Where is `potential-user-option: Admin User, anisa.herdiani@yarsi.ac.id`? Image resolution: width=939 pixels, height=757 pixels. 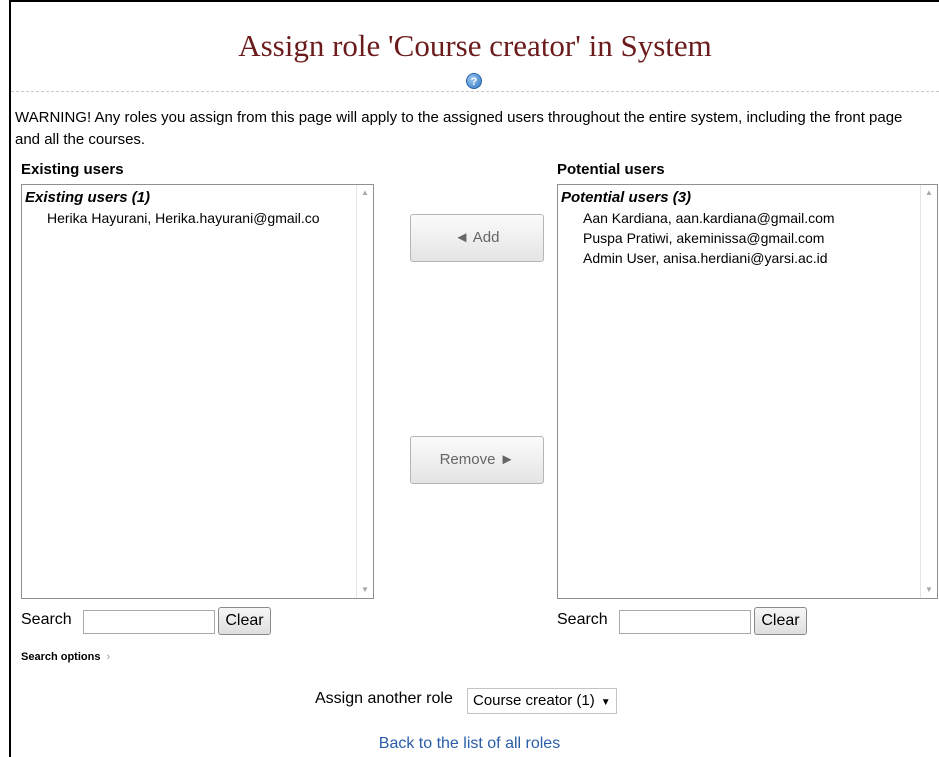 potential-user-option: Admin User, anisa.herdiani@yarsi.ac.id is located at coordinates (749, 258).